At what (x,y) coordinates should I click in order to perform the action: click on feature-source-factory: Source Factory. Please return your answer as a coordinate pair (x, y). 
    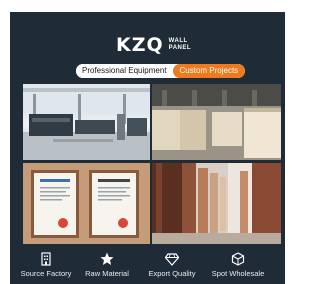
    Looking at the image, I should click on (46, 265).